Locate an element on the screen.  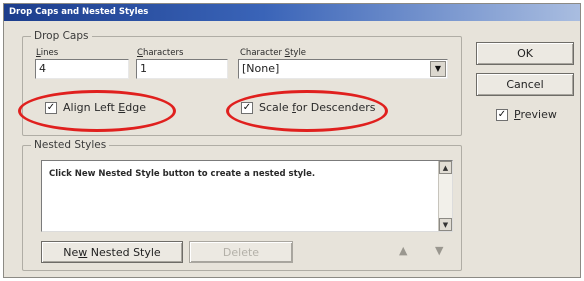
highlight-oval-scale is located at coordinates (307, 111).